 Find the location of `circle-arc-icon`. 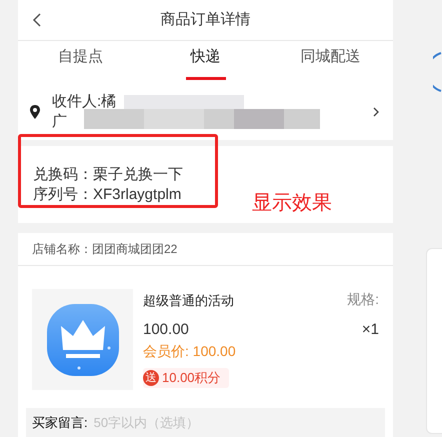

circle-arc-icon is located at coordinates (437, 72).